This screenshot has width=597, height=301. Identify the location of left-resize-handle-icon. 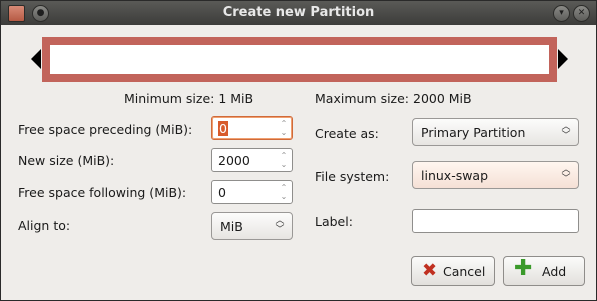
(36, 59).